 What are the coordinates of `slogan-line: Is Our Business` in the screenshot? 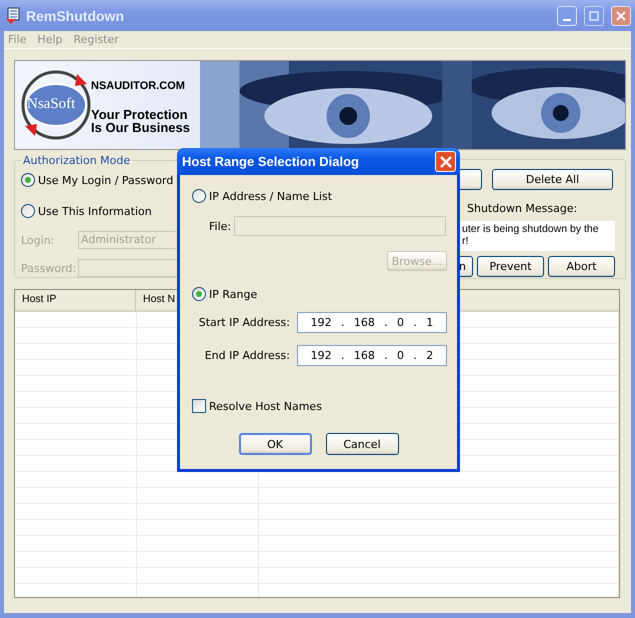 It's located at (140, 127).